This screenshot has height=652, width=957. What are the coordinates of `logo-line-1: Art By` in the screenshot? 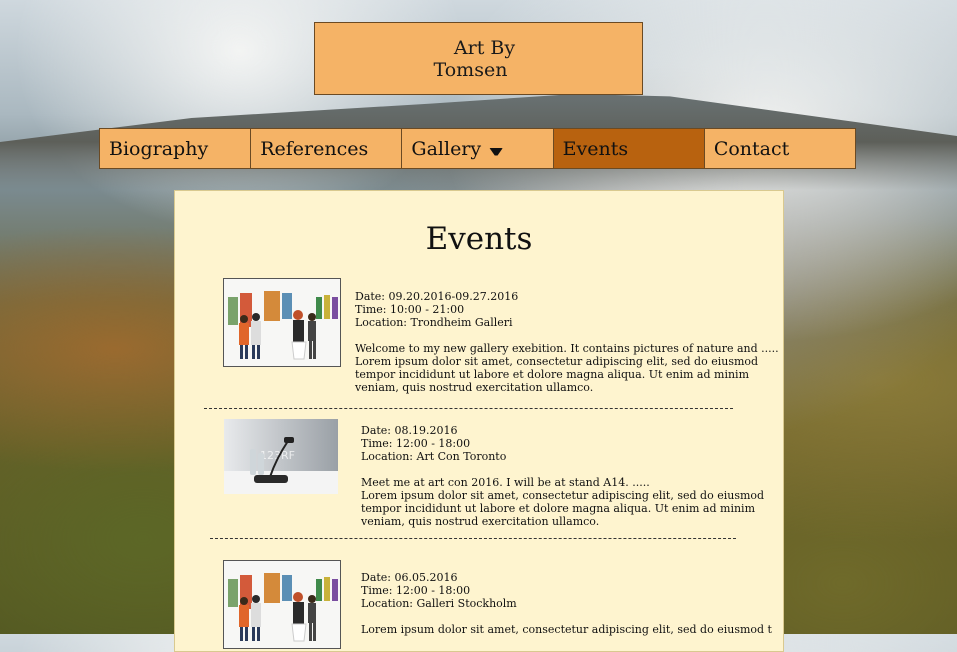 It's located at (484, 47).